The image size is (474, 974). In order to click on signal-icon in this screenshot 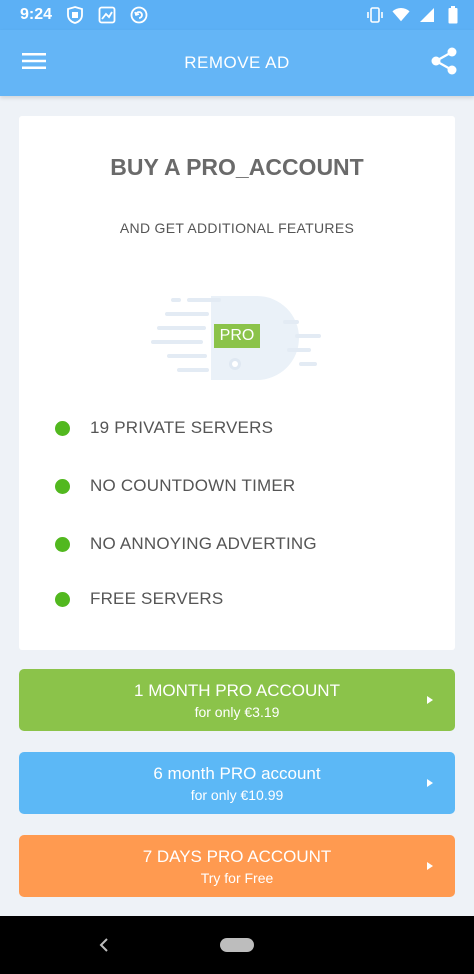, I will do `click(427, 15)`.